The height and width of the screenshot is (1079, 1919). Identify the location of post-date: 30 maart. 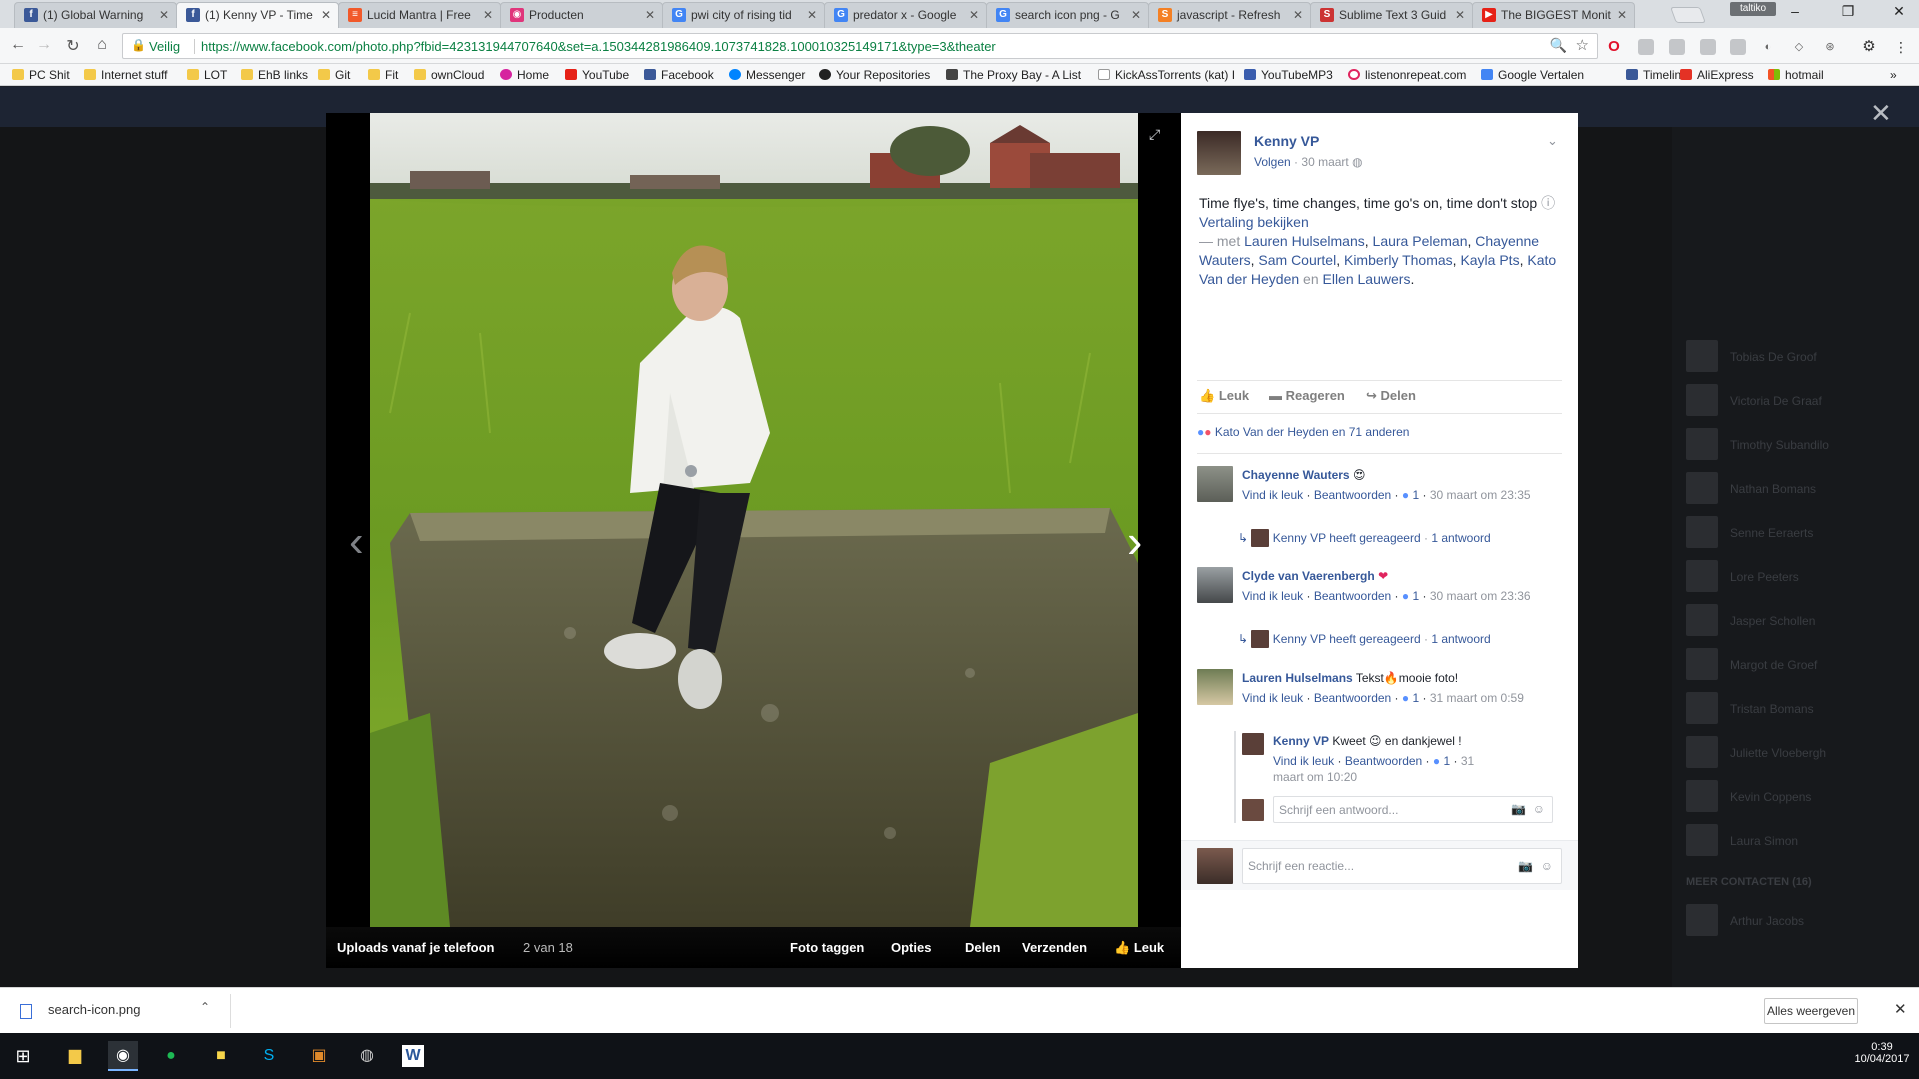
(1324, 162).